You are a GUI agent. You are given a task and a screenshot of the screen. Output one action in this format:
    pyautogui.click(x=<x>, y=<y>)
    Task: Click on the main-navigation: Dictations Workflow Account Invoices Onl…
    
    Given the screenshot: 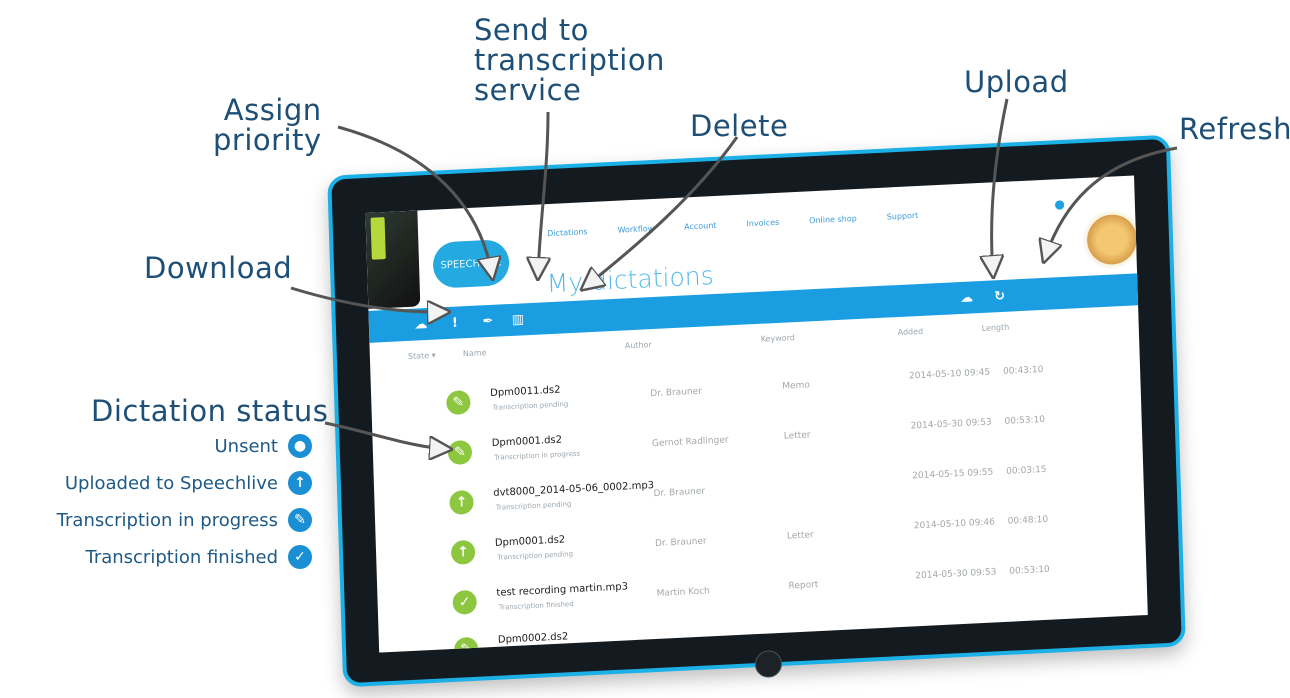 What is the action you would take?
    pyautogui.click(x=732, y=224)
    